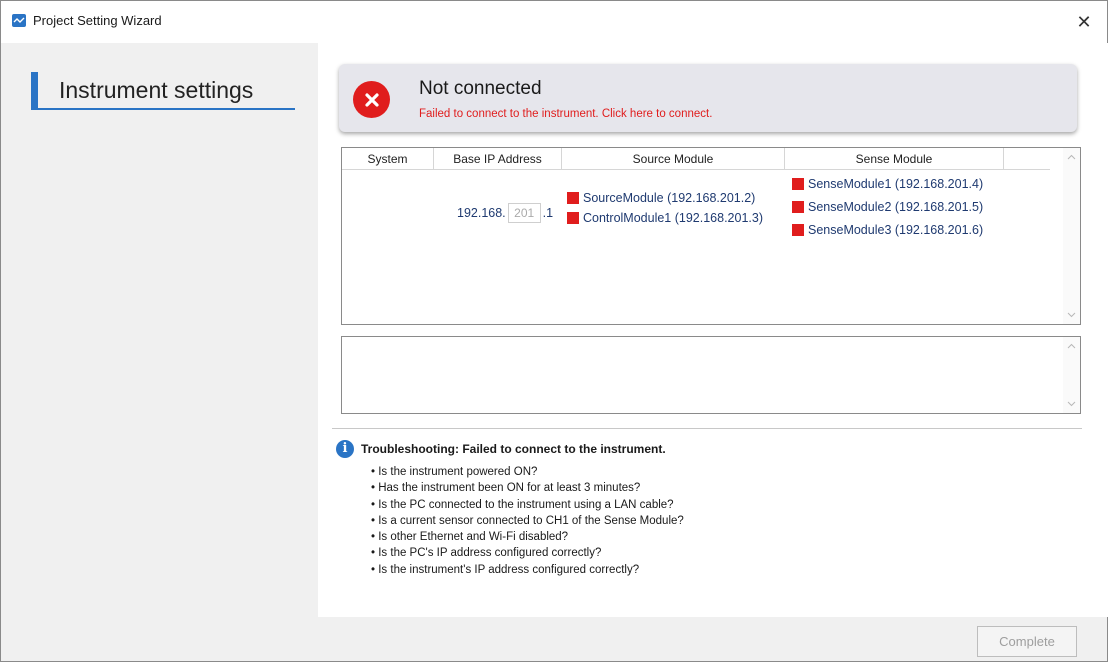 Image resolution: width=1108 pixels, height=662 pixels. I want to click on sense-module-item: SenseModule3 (192.168.201.6), so click(887, 230).